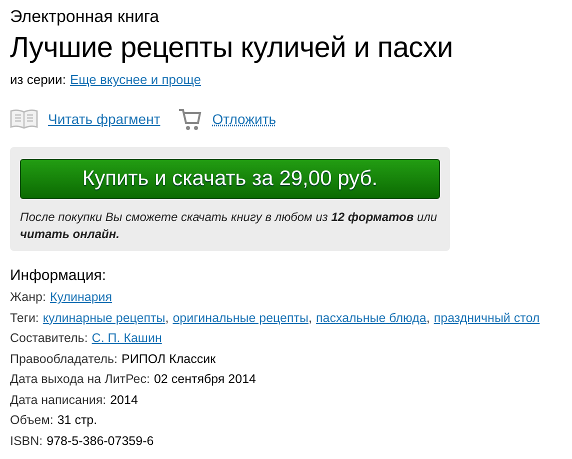  I want to click on read-fragment-link: Читать фрагмент, so click(104, 119).